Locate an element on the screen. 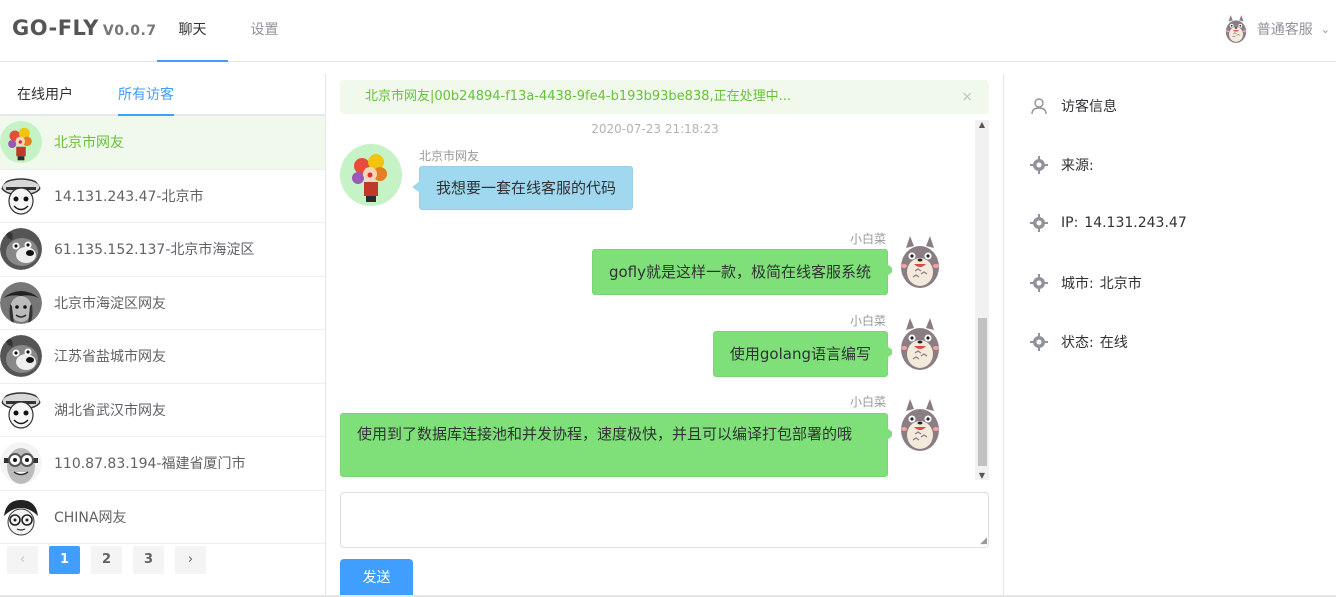  message-scrollbar: ▲ ▼ is located at coordinates (982, 300).